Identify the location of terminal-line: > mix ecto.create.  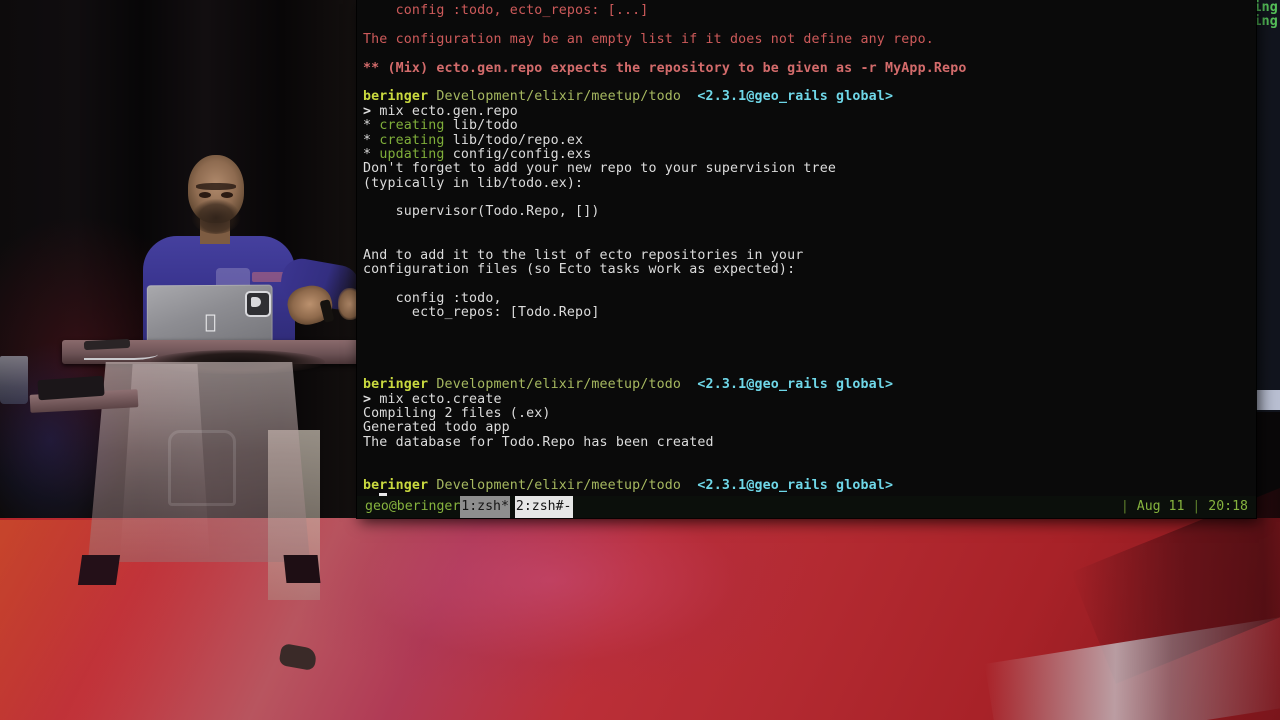
(806, 399).